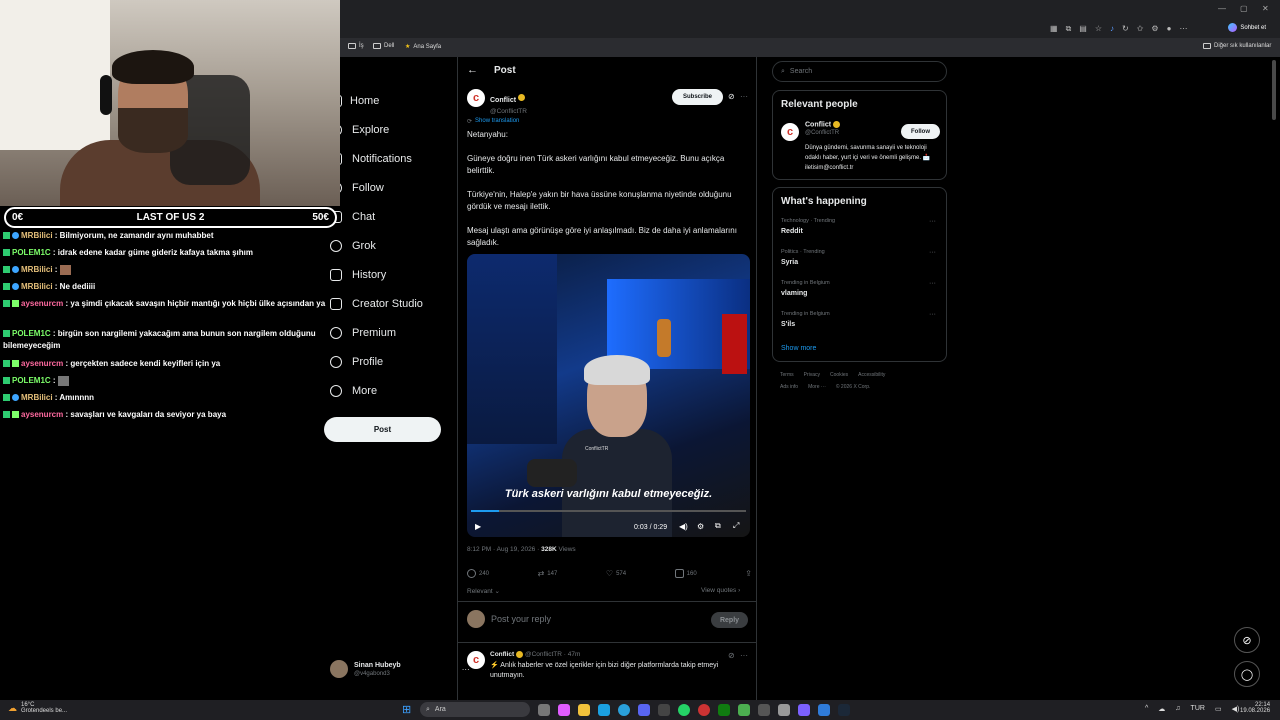  What do you see at coordinates (503, 549) in the screenshot?
I see `post-timestamp: 8:12 PM · Aug 19, 2026 ·` at bounding box center [503, 549].